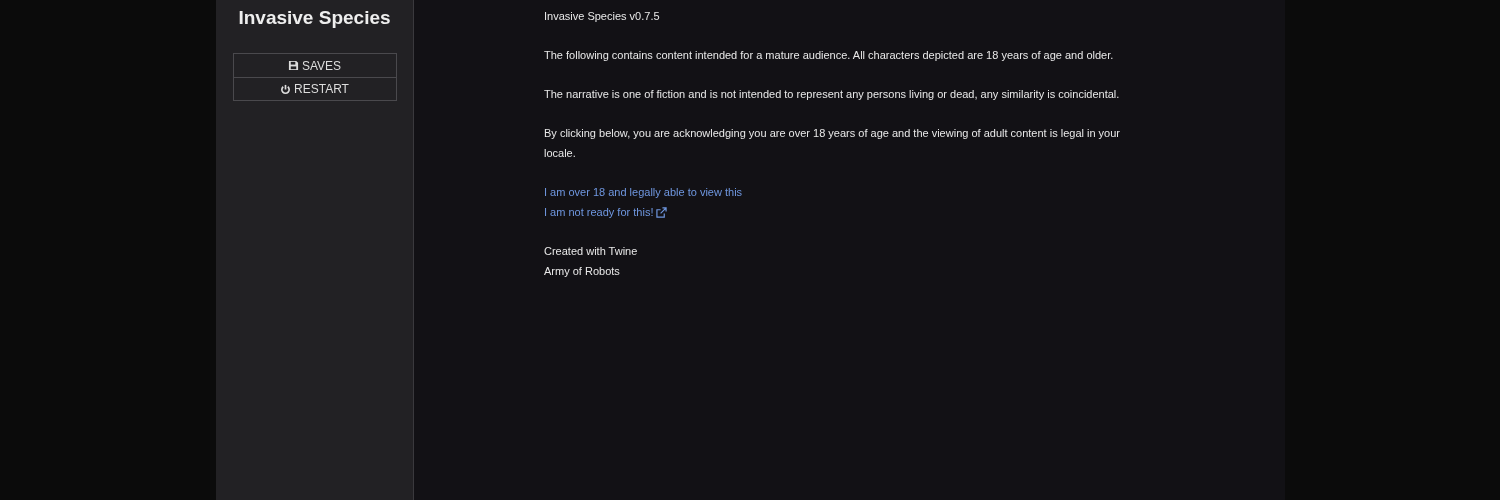  Describe the element at coordinates (286, 89) in the screenshot. I see `power-icon` at that location.